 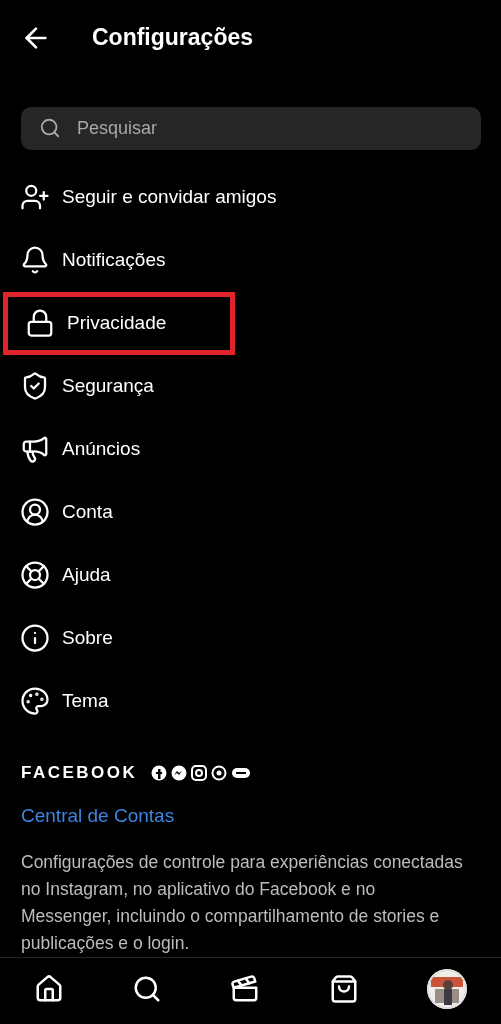 What do you see at coordinates (250, 260) in the screenshot?
I see `settings-item: Notificações` at bounding box center [250, 260].